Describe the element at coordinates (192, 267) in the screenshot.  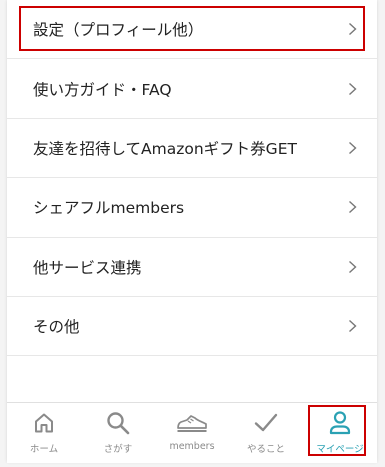
I see `menu-item-service-integration: 他サービス連携` at that location.